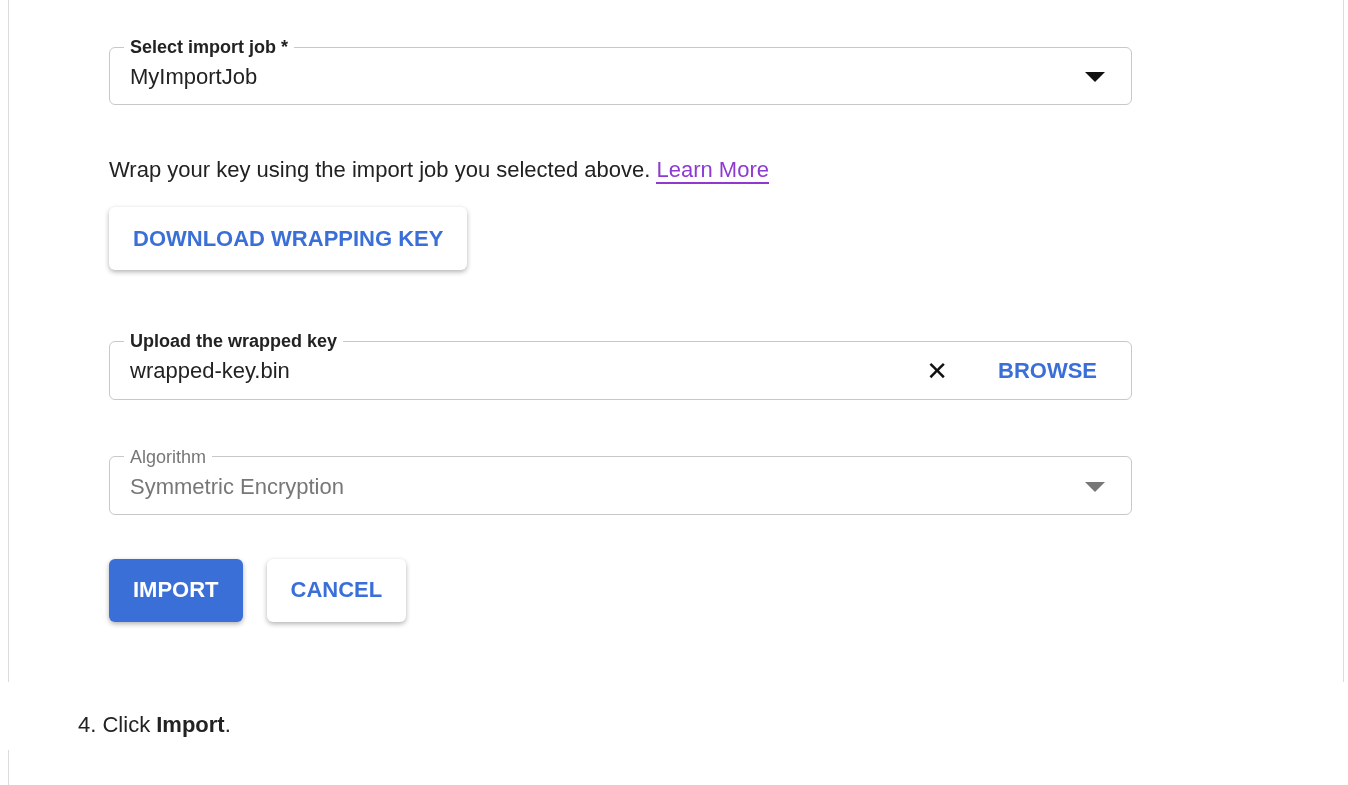 This screenshot has width=1348, height=785. What do you see at coordinates (194, 77) in the screenshot?
I see `field-value: MyImportJob` at bounding box center [194, 77].